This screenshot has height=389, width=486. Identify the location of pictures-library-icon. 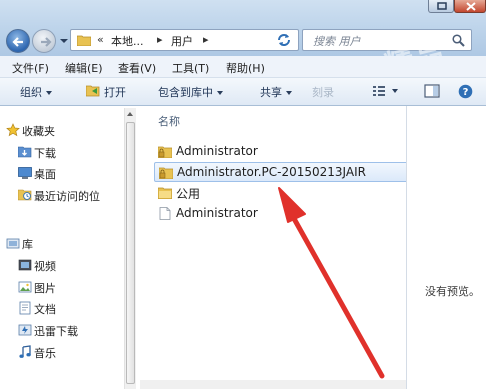
(25, 287).